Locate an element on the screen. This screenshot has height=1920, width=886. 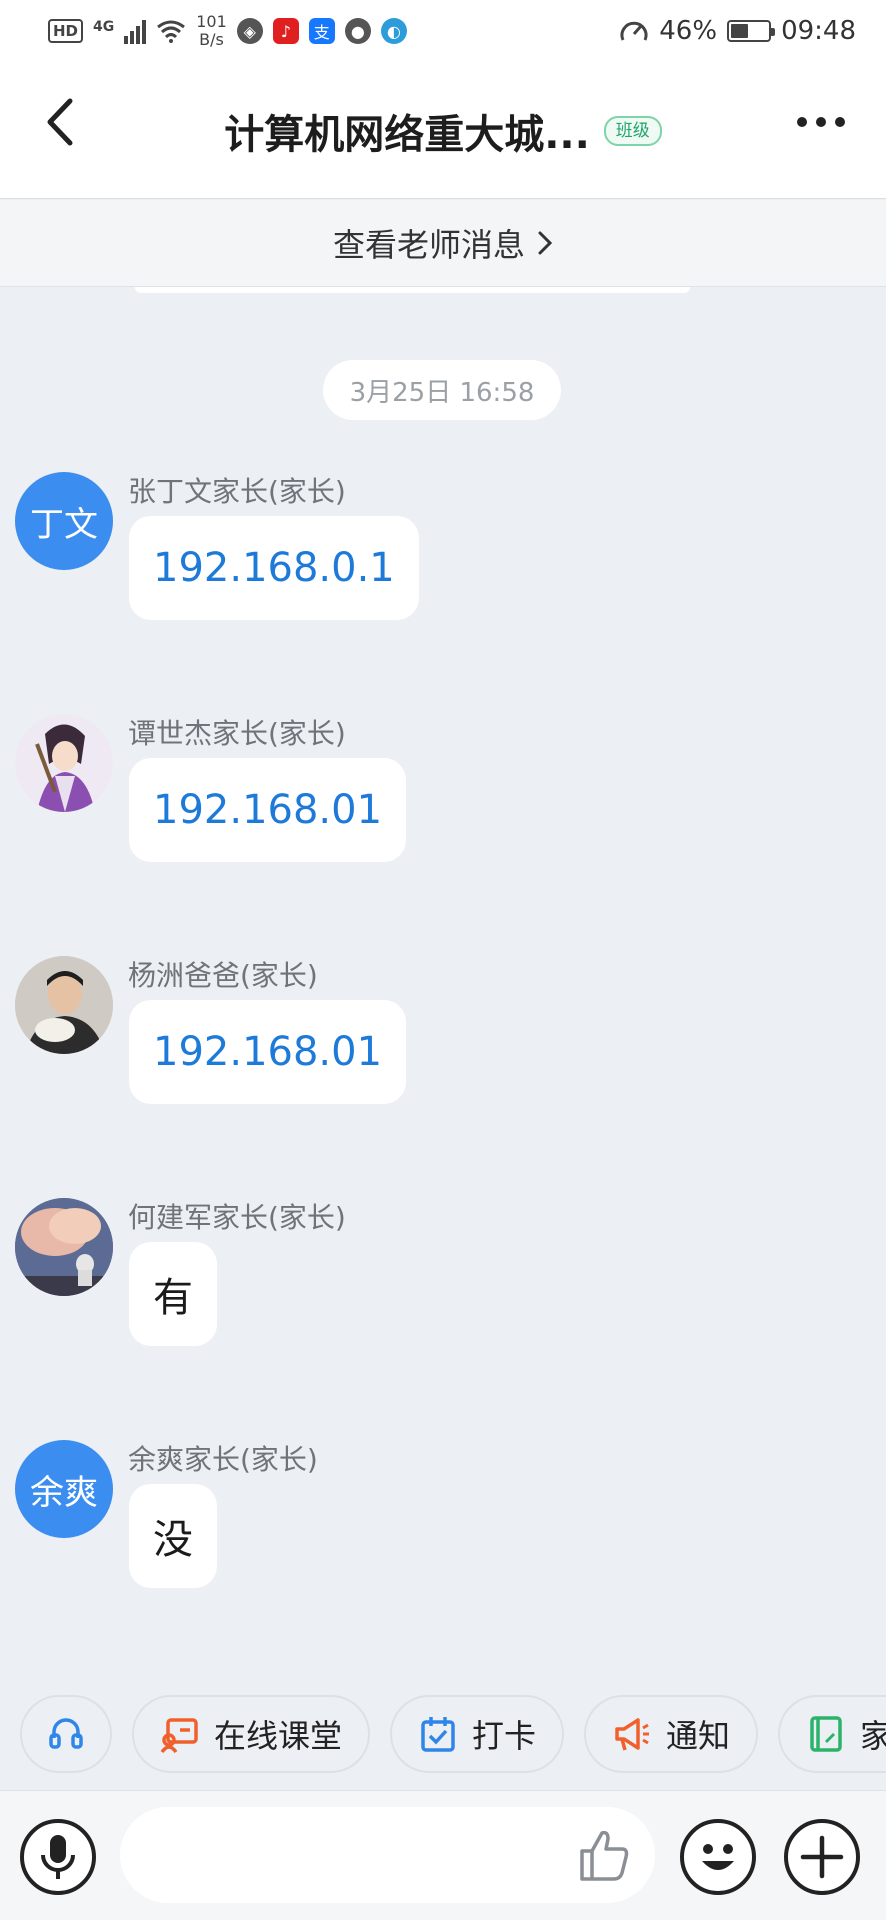
network-speed: 101 B/s is located at coordinates (211, 31).